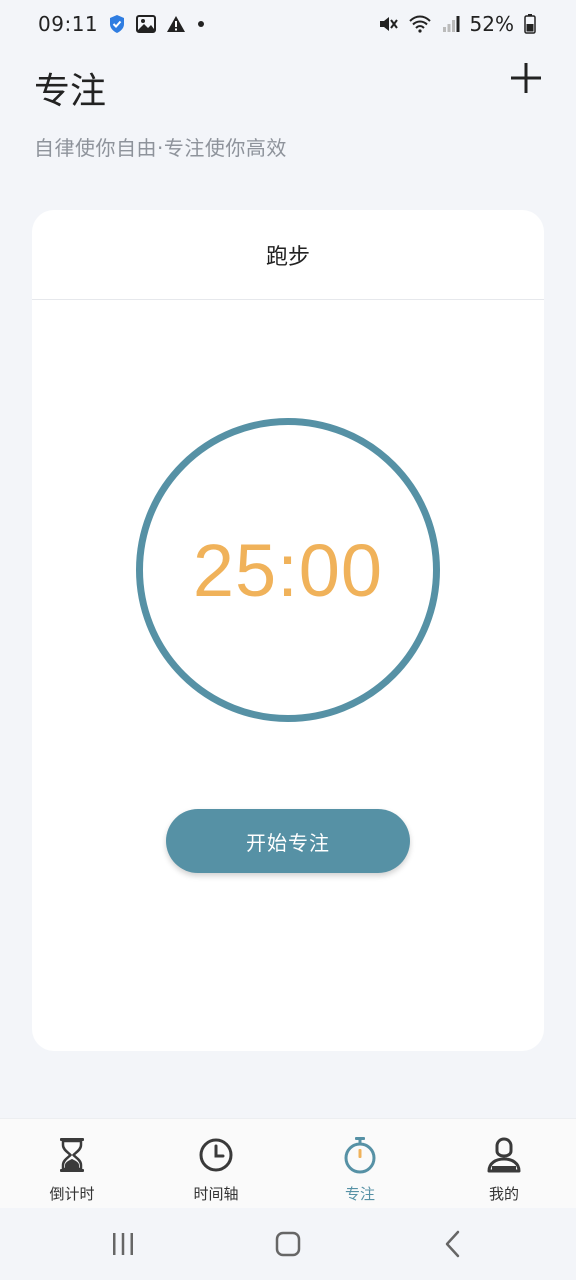 The image size is (576, 1280). I want to click on battery-icon, so click(530, 24).